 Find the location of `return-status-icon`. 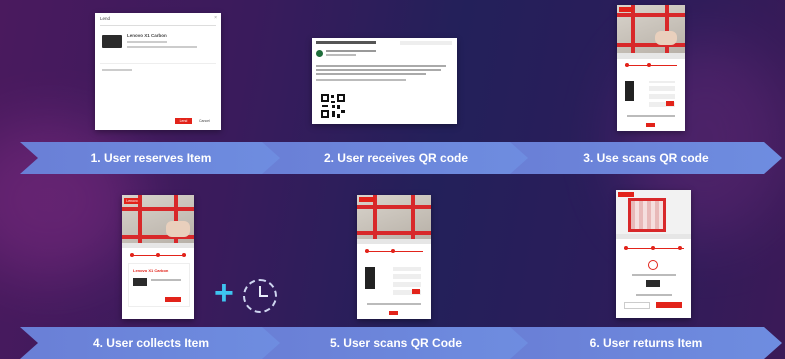

return-status-icon is located at coordinates (653, 265).